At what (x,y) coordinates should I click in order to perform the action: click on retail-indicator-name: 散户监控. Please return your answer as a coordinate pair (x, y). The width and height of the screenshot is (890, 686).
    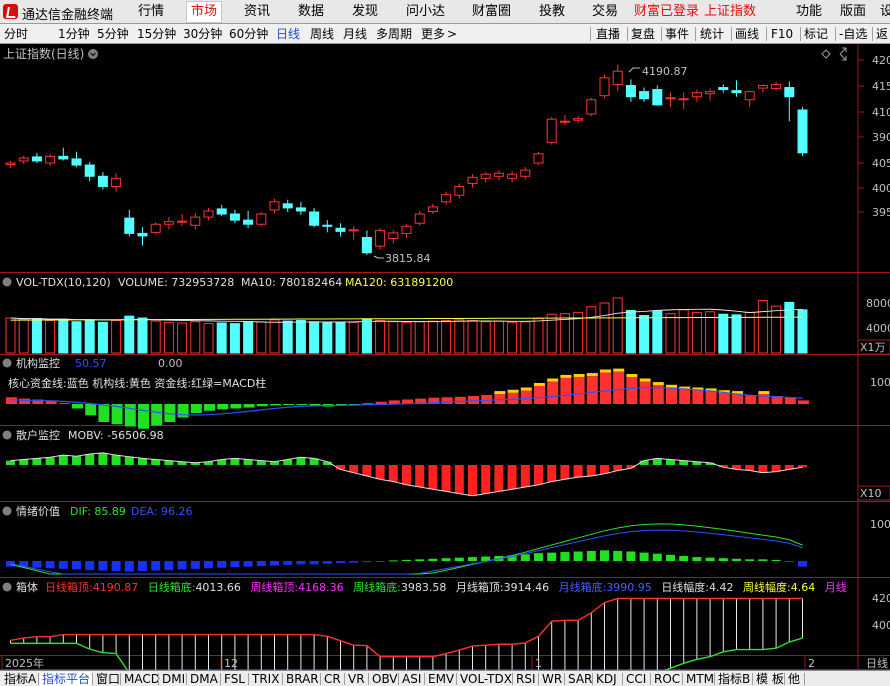
    Looking at the image, I should click on (38, 435).